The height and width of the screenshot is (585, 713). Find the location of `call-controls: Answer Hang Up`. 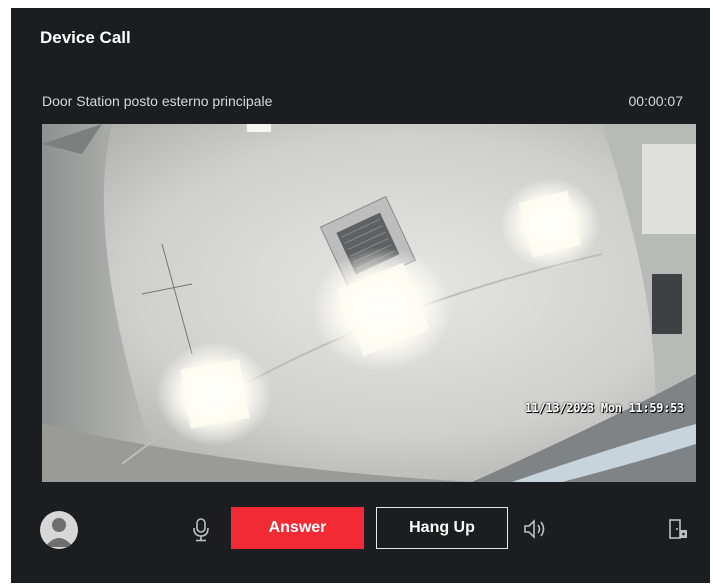

call-controls: Answer Hang Up is located at coordinates (360, 528).